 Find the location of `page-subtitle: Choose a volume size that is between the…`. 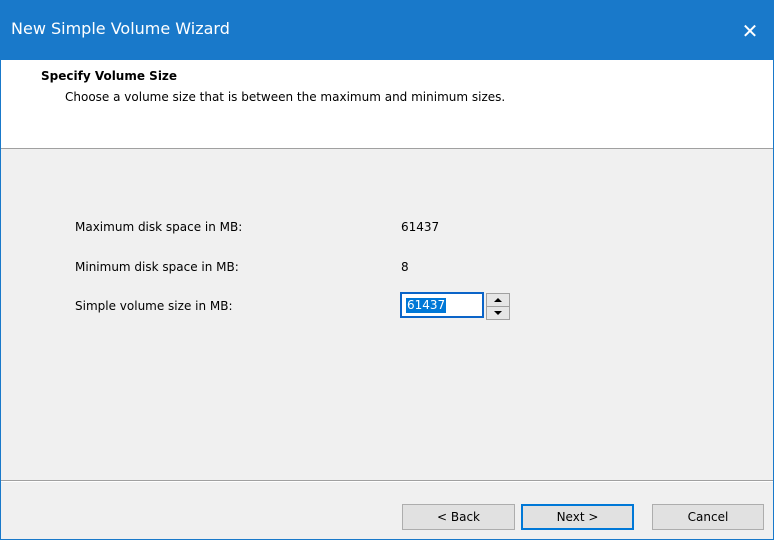

page-subtitle: Choose a volume size that is between the… is located at coordinates (285, 97).